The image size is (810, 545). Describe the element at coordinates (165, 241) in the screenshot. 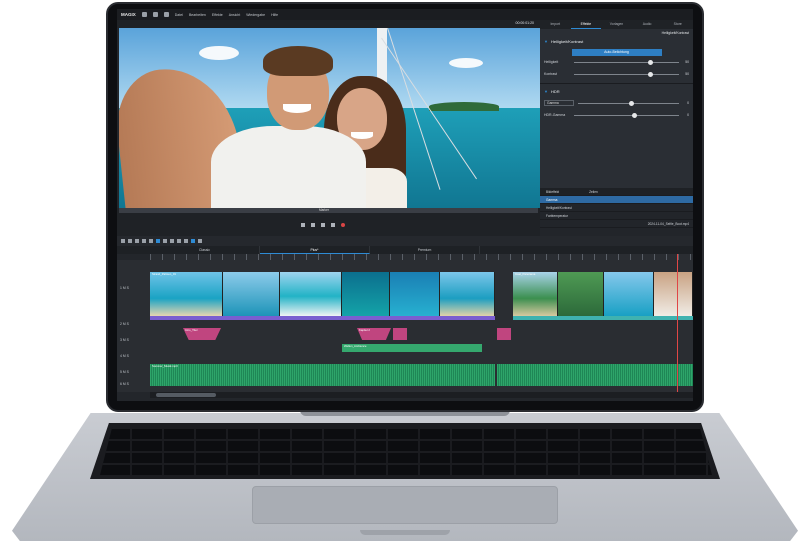

I see `link-icon` at that location.